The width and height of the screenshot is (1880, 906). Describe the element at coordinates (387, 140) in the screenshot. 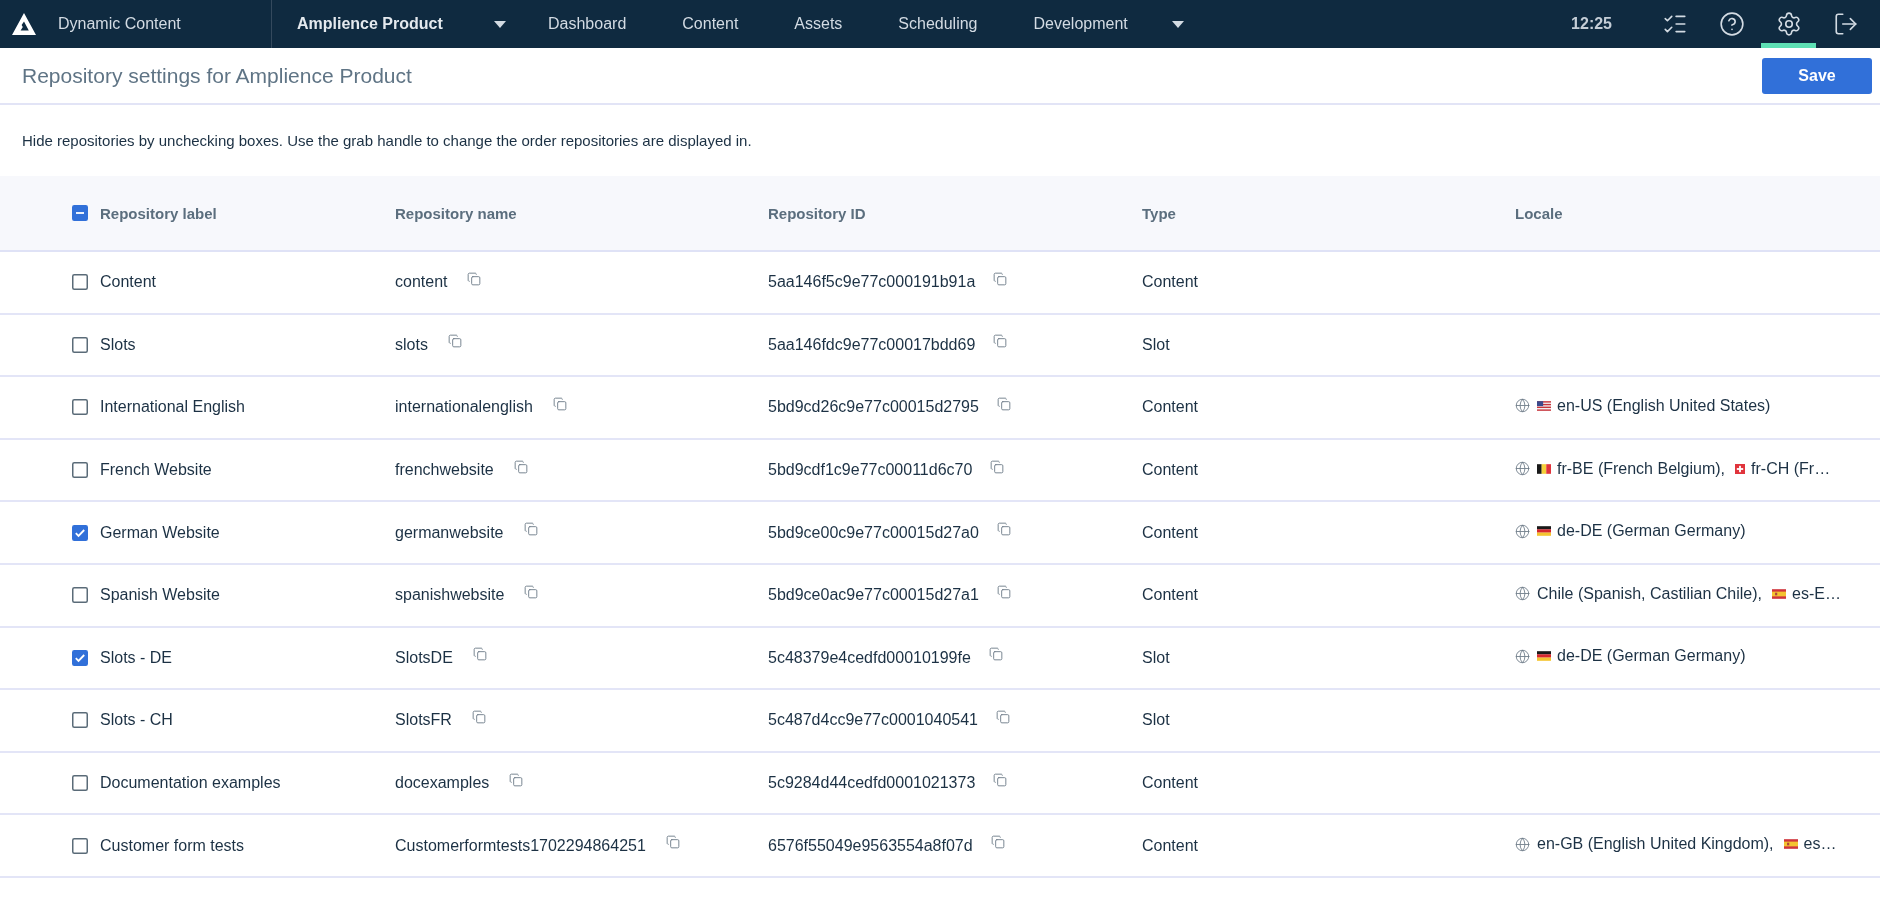

I see `instruction-text: Hide repositories by unchecking boxes. Use the grab handle to change the order repositories are displayed in.` at that location.